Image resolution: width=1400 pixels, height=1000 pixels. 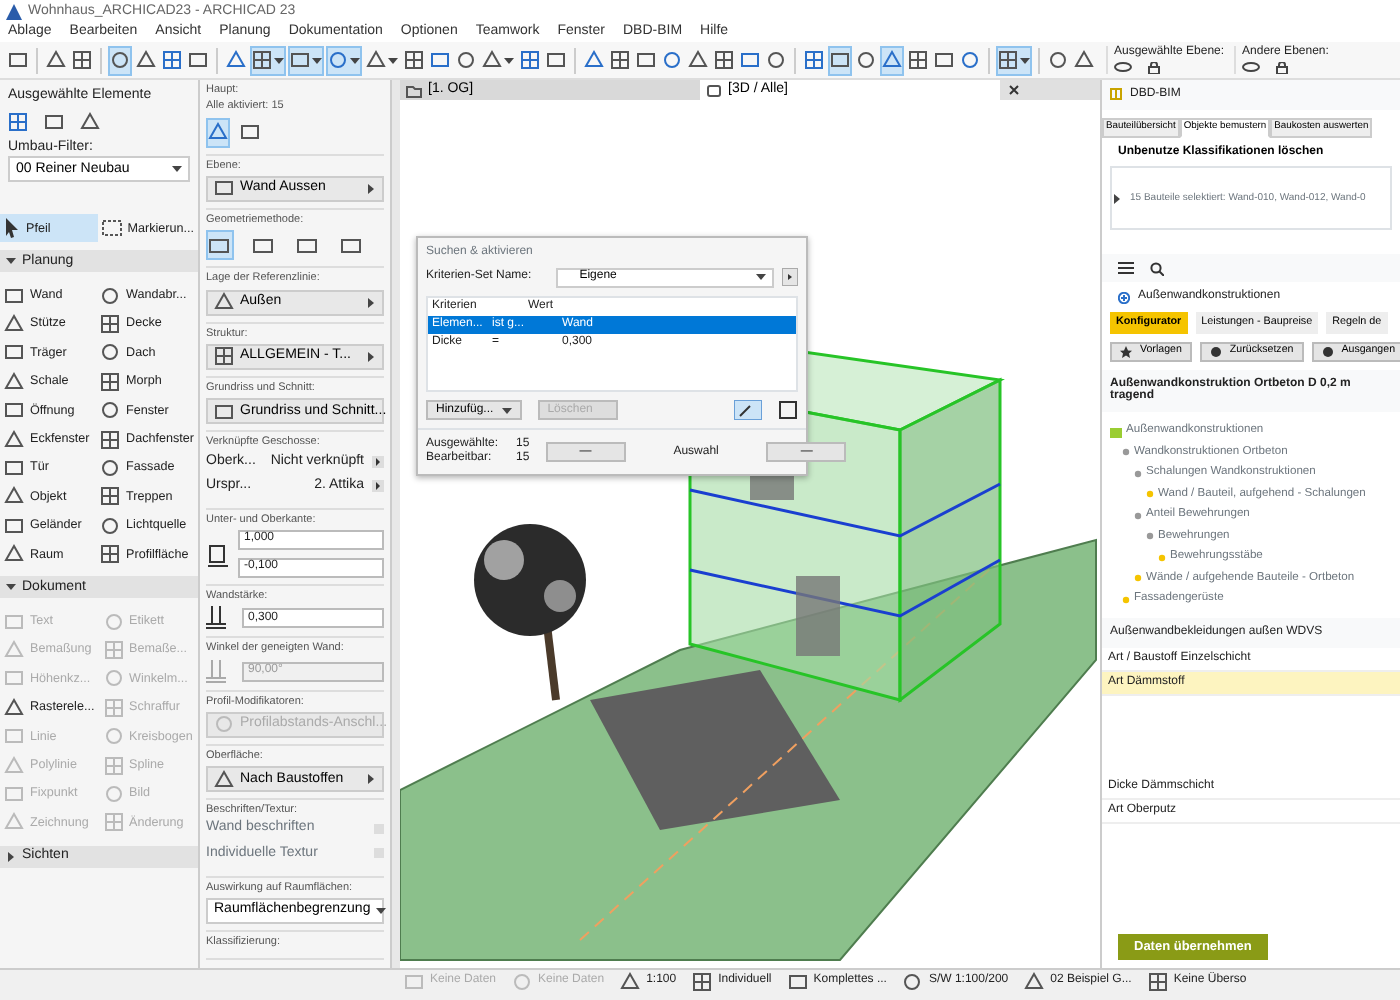 I want to click on plus-circle-icon, so click(x=1124, y=297).